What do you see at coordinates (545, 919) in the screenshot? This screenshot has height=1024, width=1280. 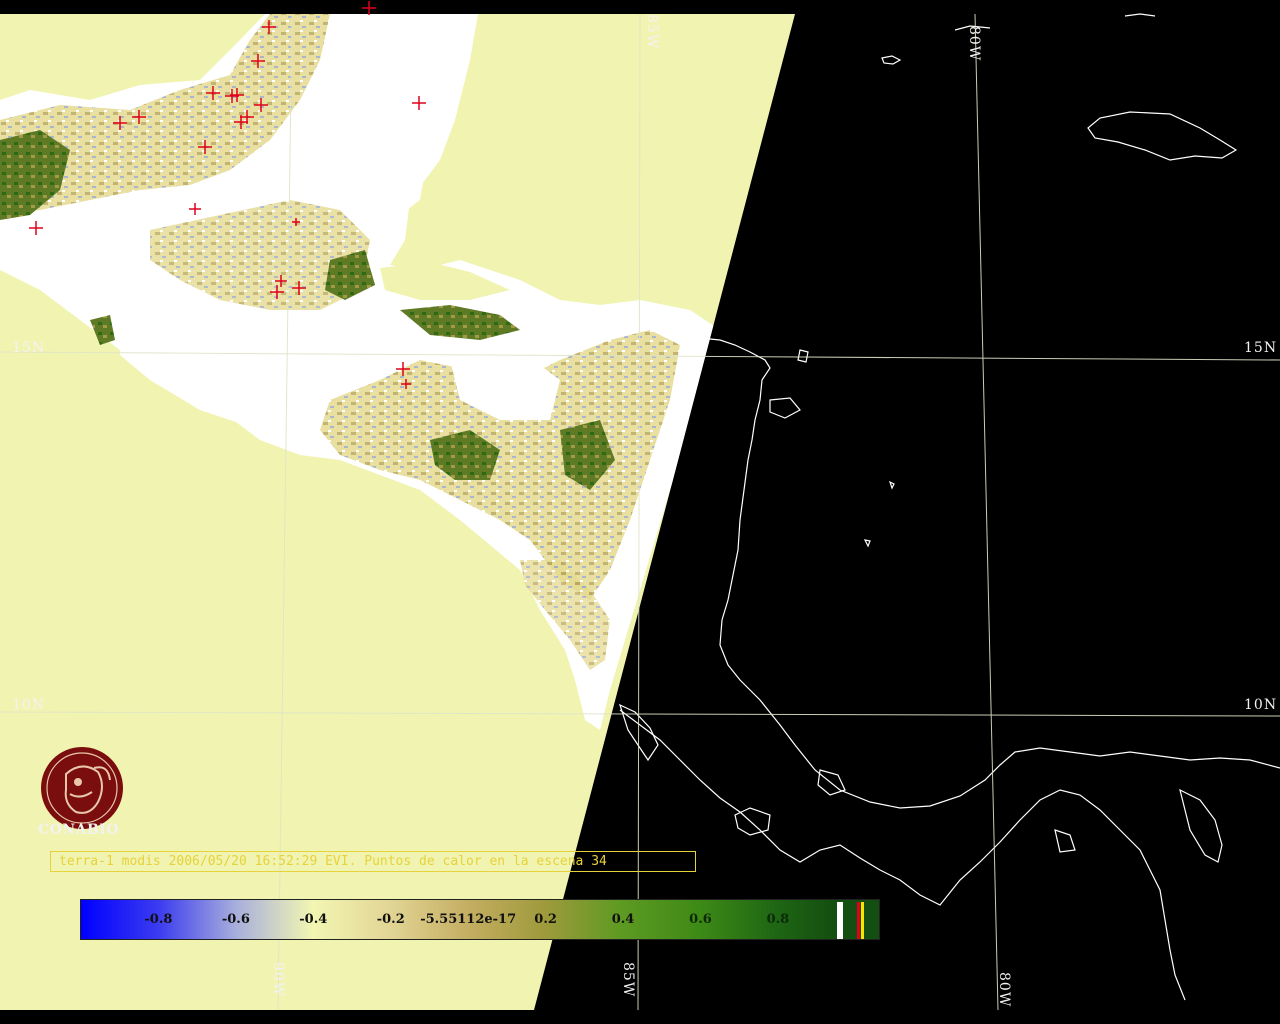 I see `colorbar-tick-label: 0.2` at bounding box center [545, 919].